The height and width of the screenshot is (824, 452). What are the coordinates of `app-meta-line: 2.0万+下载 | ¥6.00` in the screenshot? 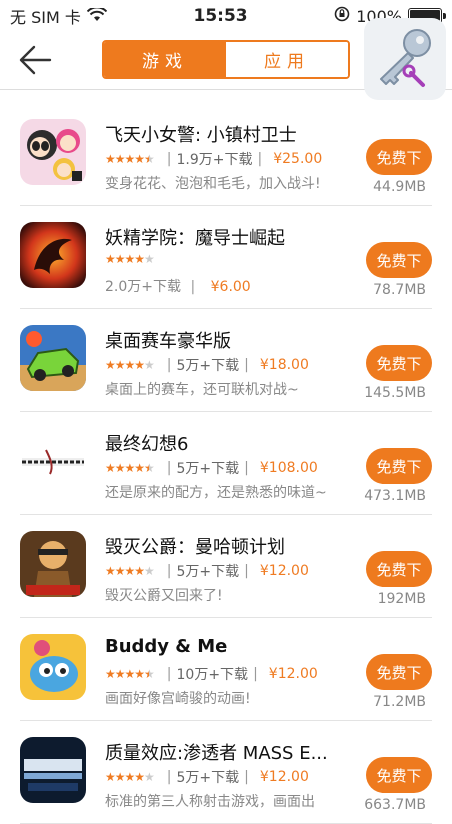 It's located at (178, 286).